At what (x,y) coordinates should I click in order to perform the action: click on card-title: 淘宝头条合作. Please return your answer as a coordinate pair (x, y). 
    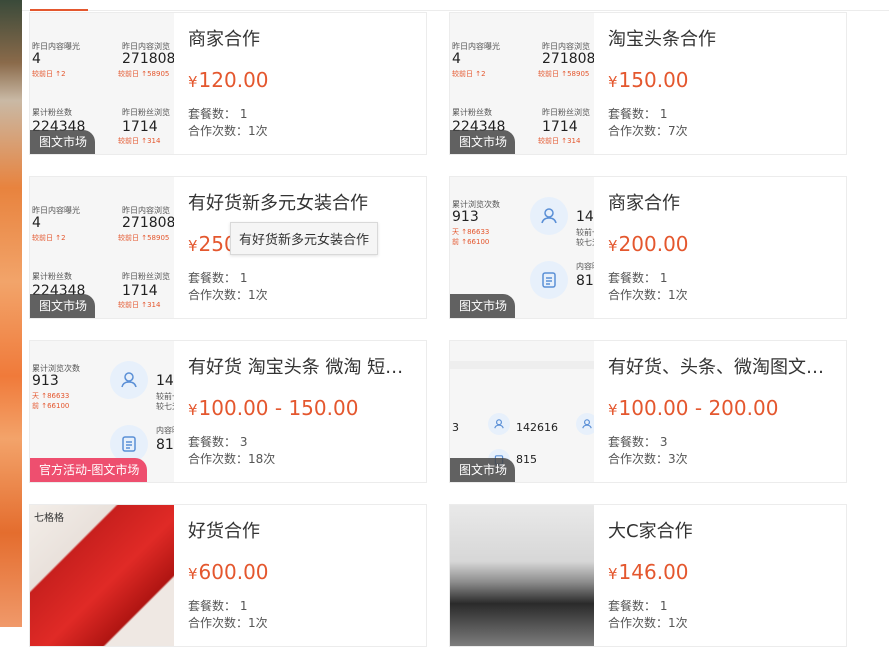
    Looking at the image, I should click on (722, 40).